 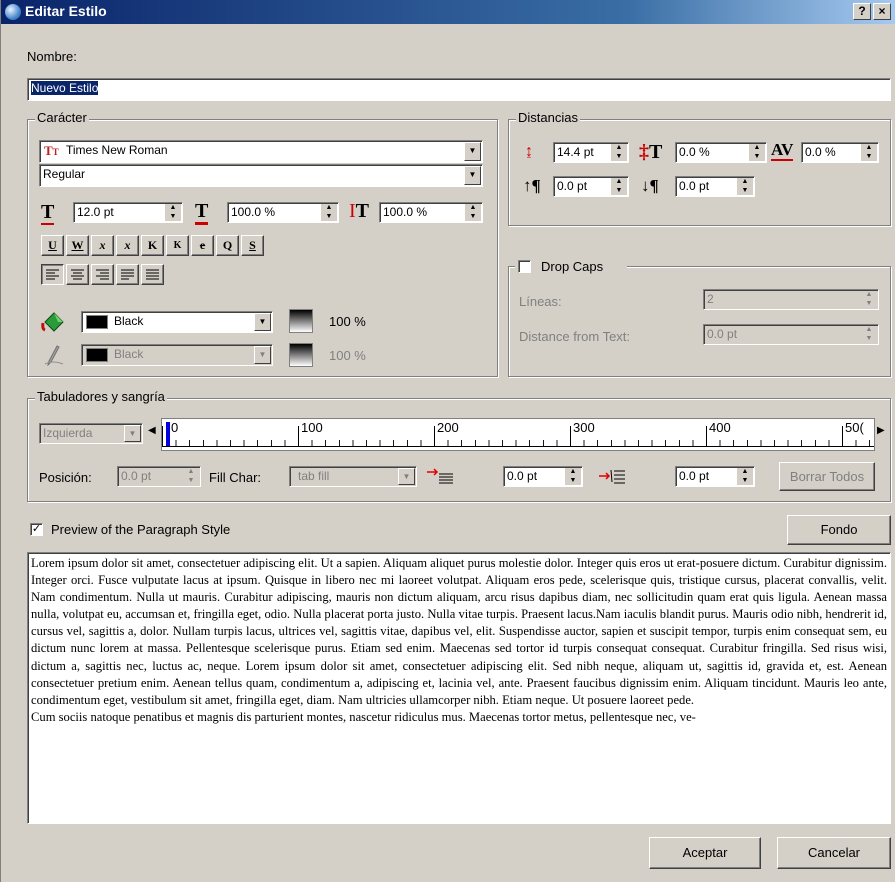 What do you see at coordinates (722, 334) in the screenshot?
I see `drop-caps-distance-value: 0.0 pt` at bounding box center [722, 334].